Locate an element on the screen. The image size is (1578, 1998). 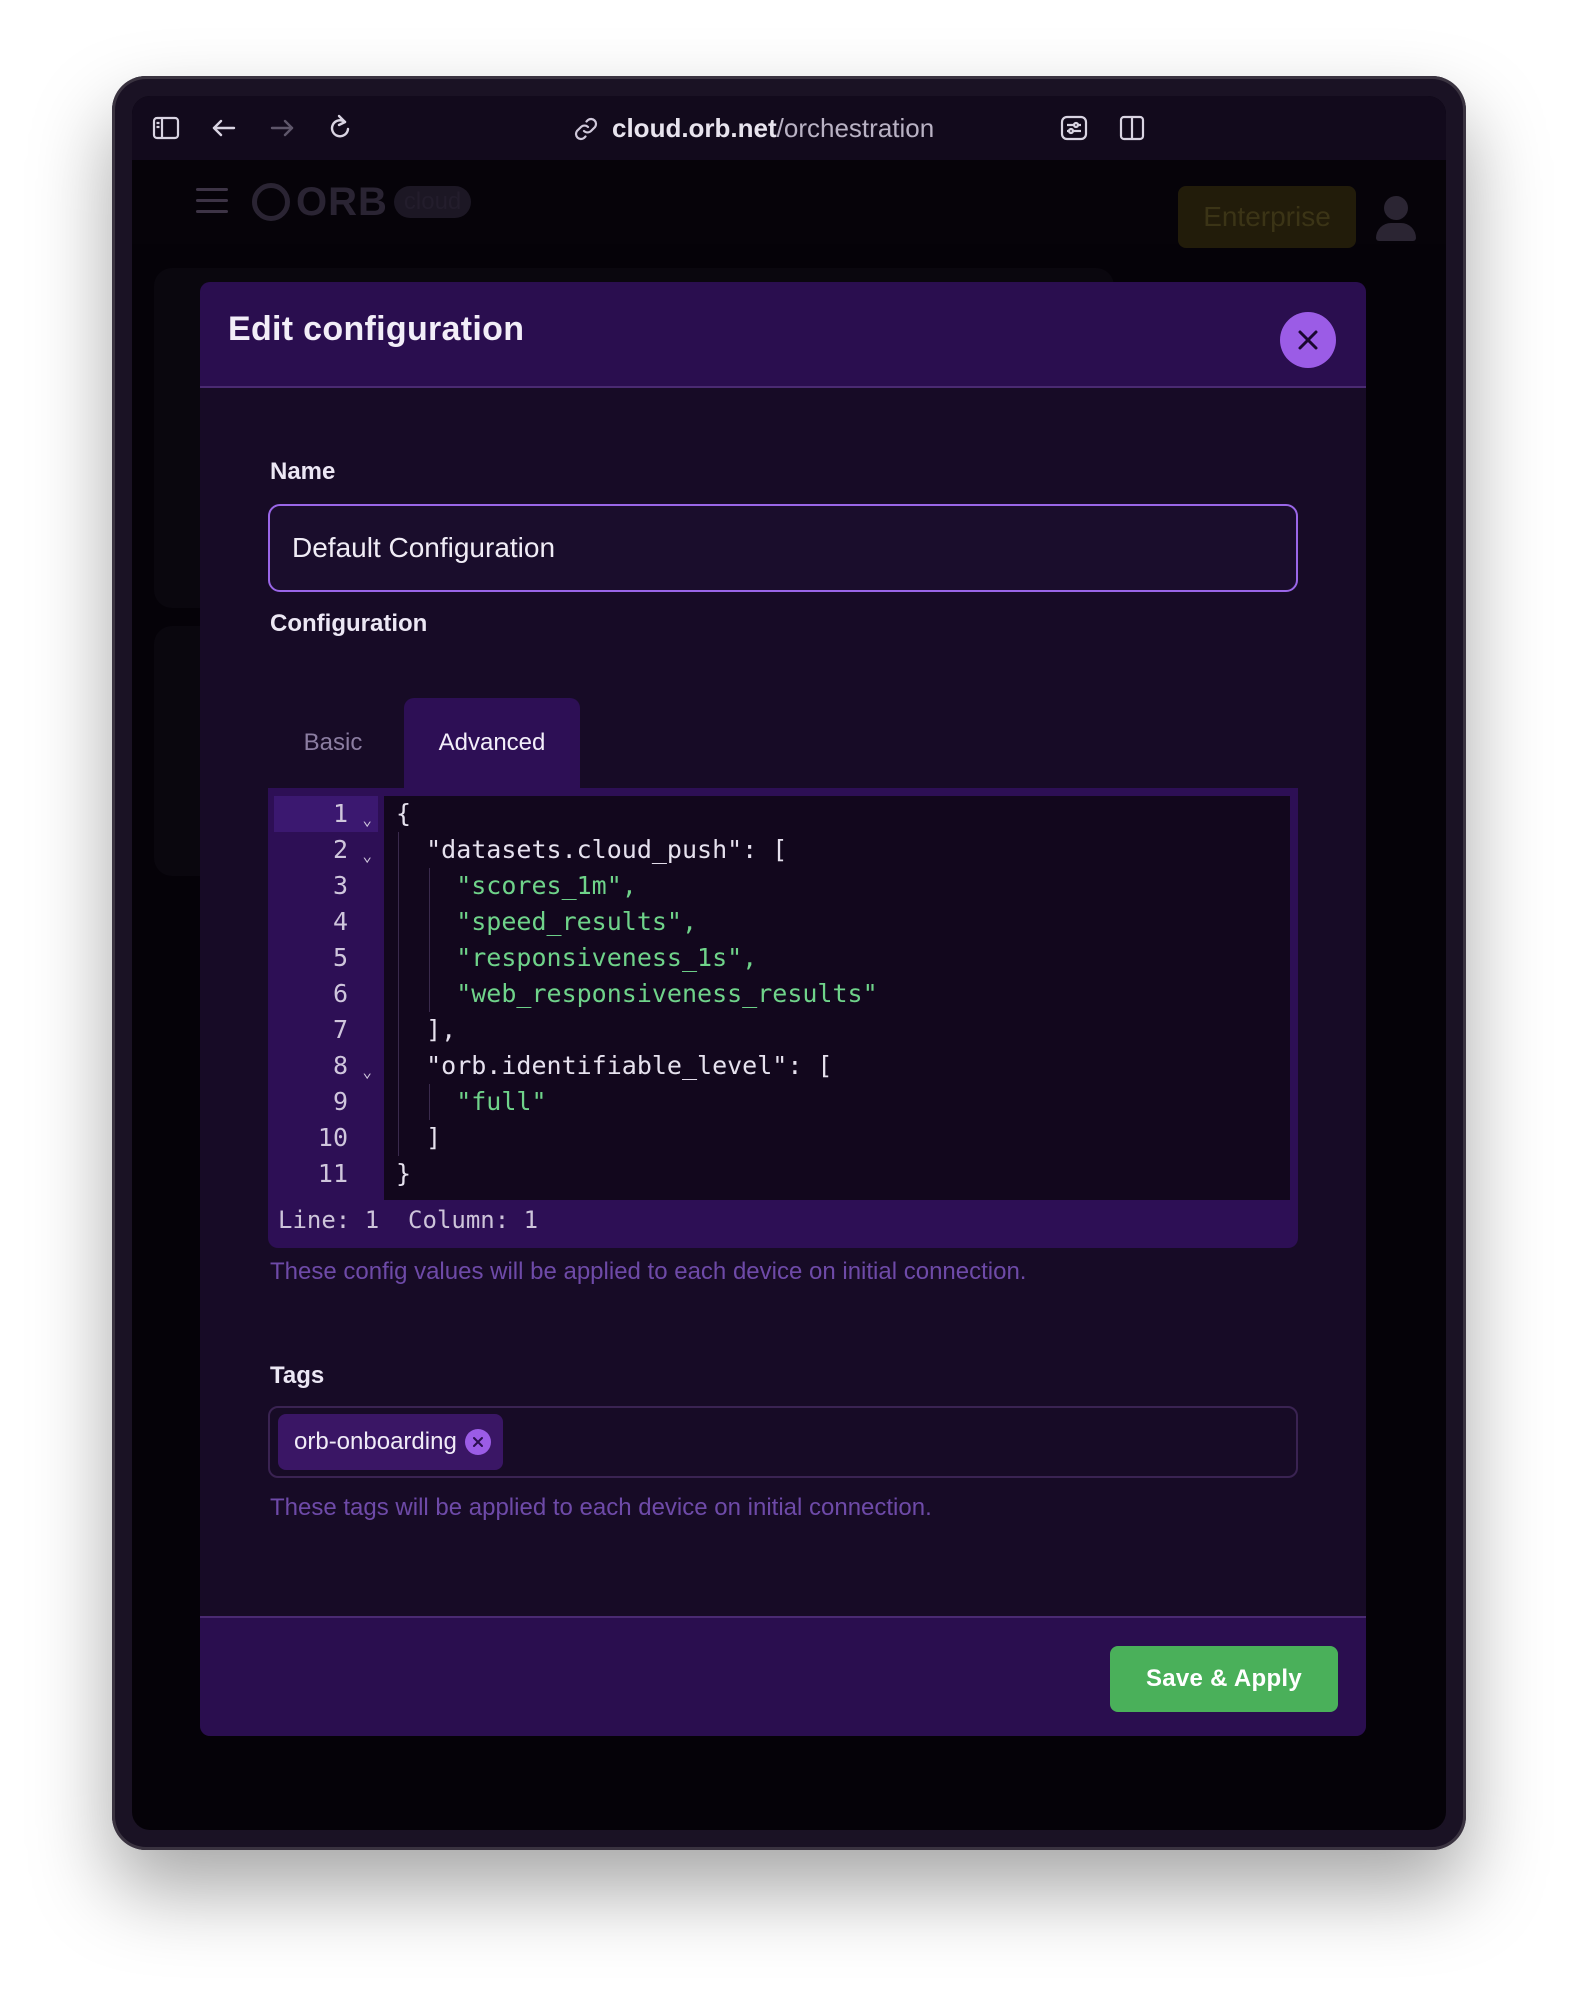
tab-advanced: Advanced is located at coordinates (492, 743).